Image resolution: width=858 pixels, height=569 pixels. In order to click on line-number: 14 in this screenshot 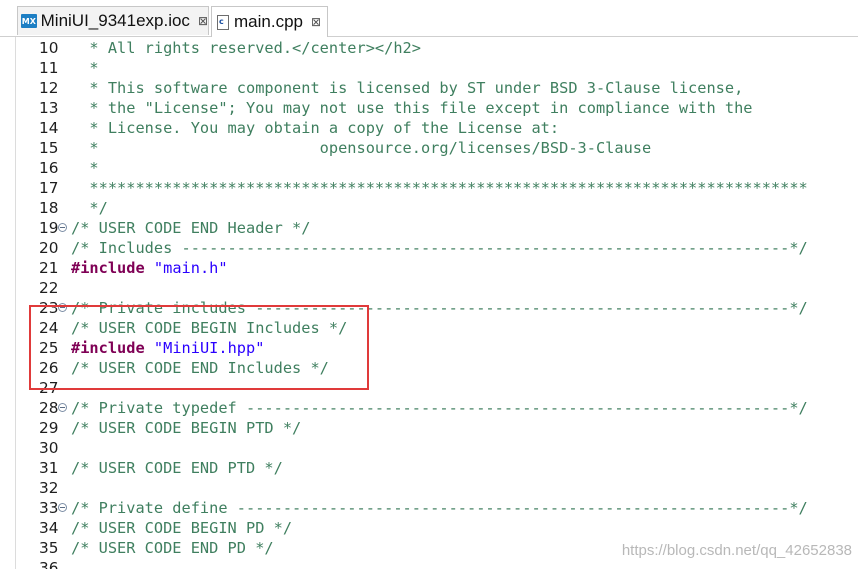, I will do `click(49, 128)`.